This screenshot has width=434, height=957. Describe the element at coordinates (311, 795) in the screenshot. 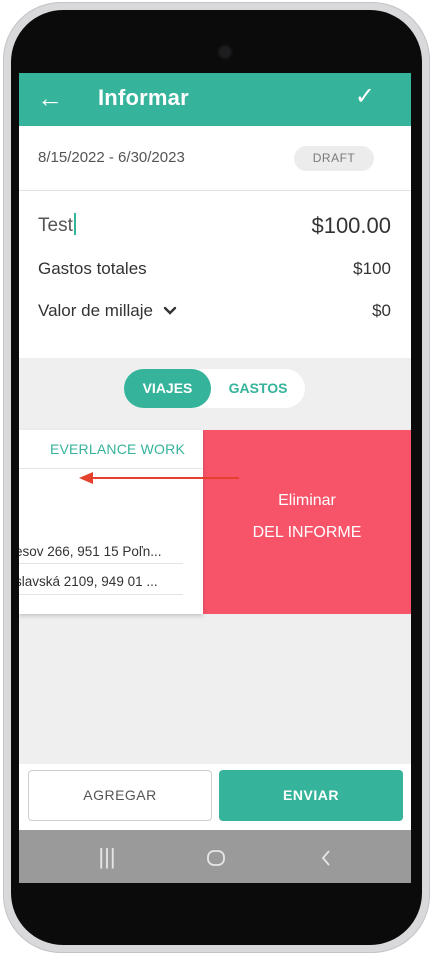

I see `send-button: ENVIAR` at that location.